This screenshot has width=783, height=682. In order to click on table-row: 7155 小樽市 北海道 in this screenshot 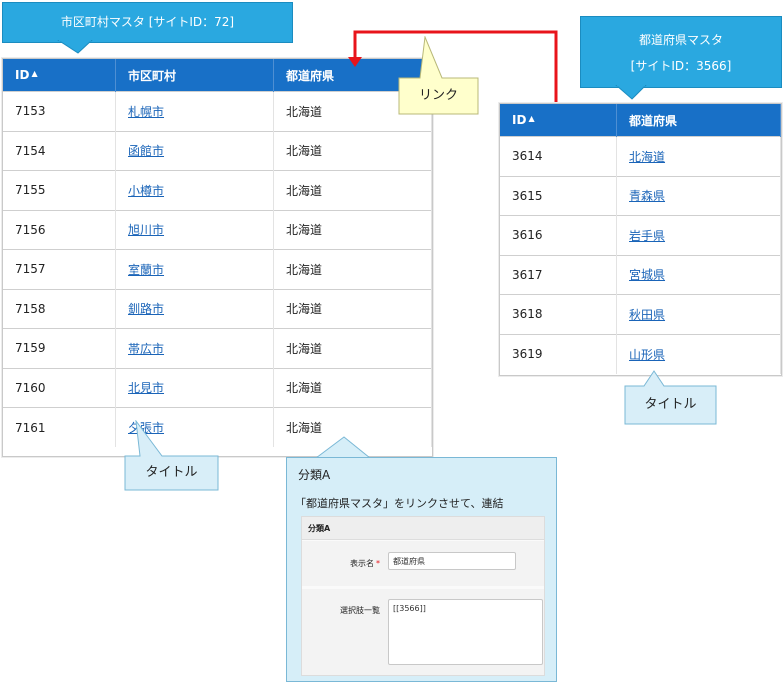, I will do `click(217, 190)`.